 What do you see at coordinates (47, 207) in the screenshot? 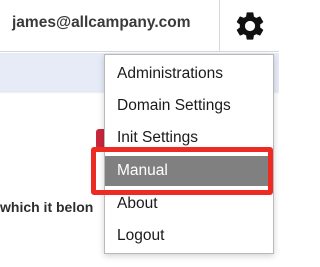
I see `background-partial-text: which it belon` at bounding box center [47, 207].